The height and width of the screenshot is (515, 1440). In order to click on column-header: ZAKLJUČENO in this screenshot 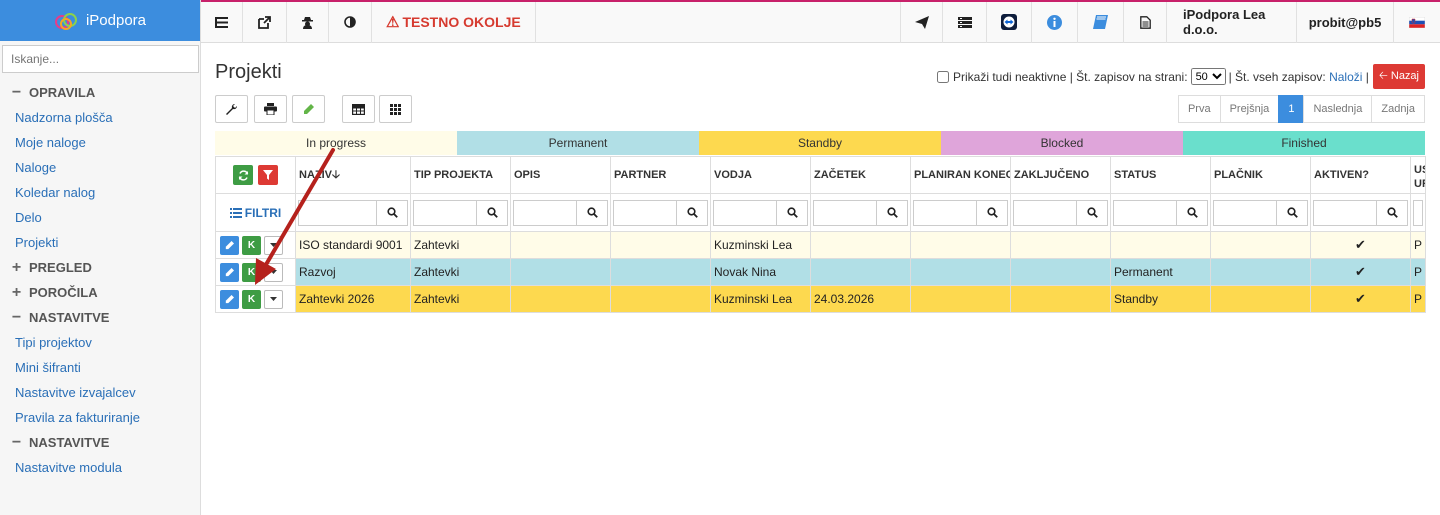, I will do `click(1060, 175)`.